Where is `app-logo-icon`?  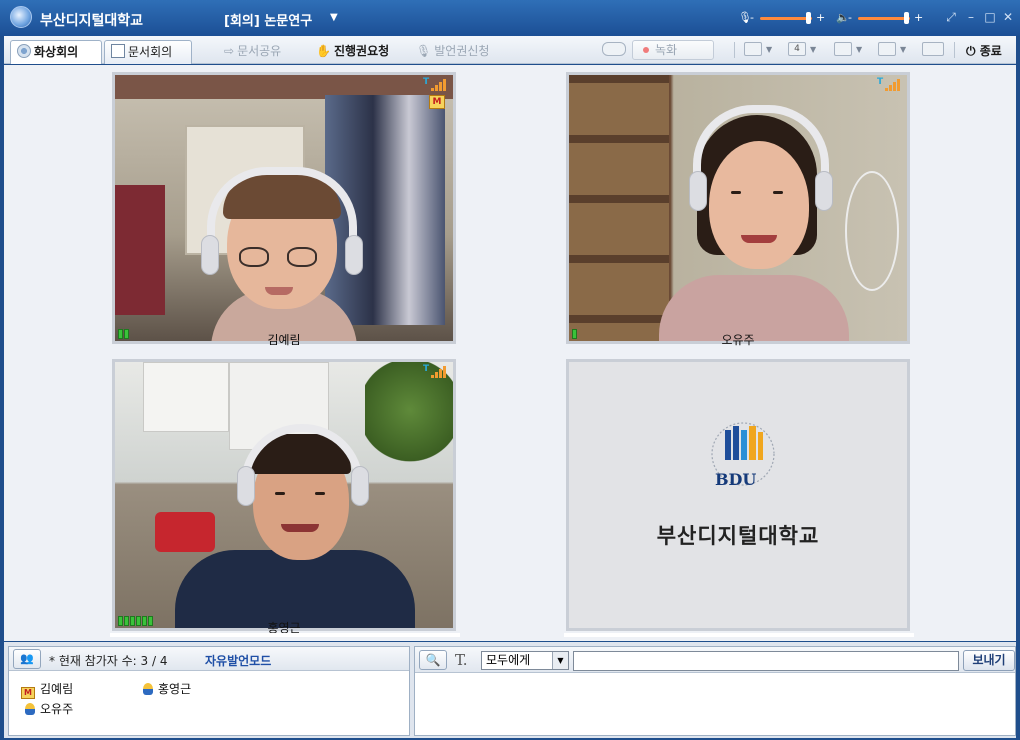
app-logo-icon is located at coordinates (21, 17).